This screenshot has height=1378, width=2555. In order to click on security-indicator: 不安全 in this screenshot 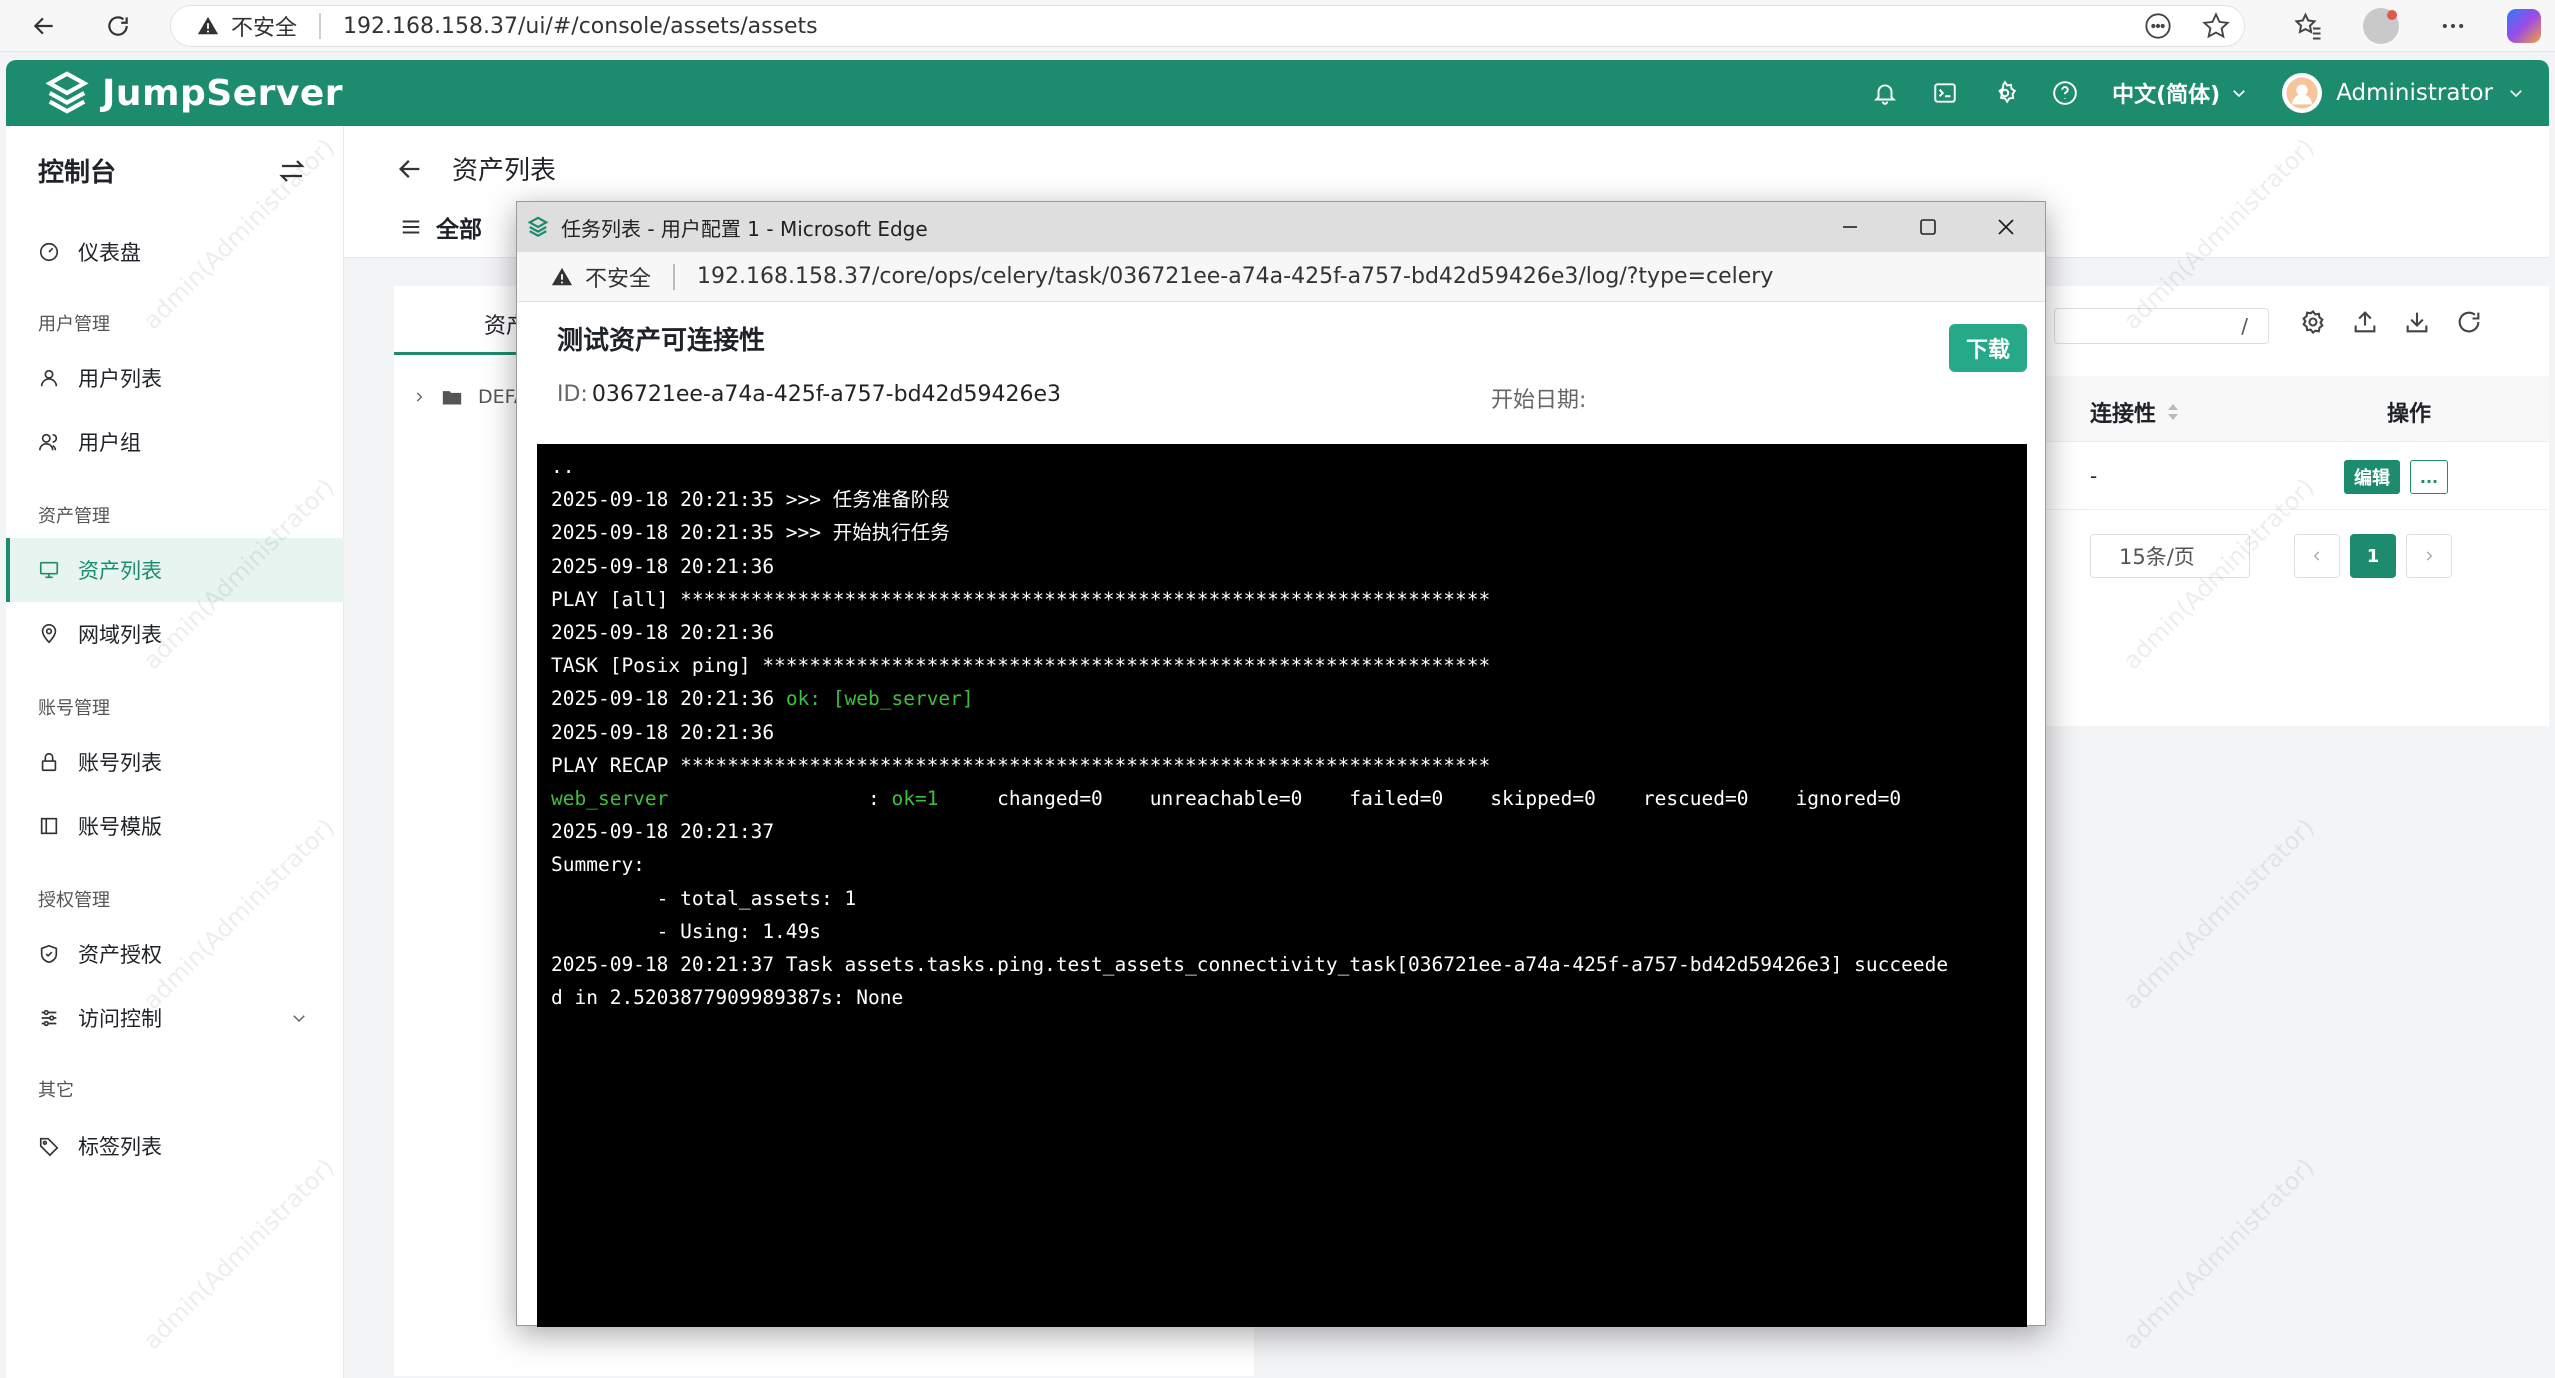, I will do `click(247, 26)`.